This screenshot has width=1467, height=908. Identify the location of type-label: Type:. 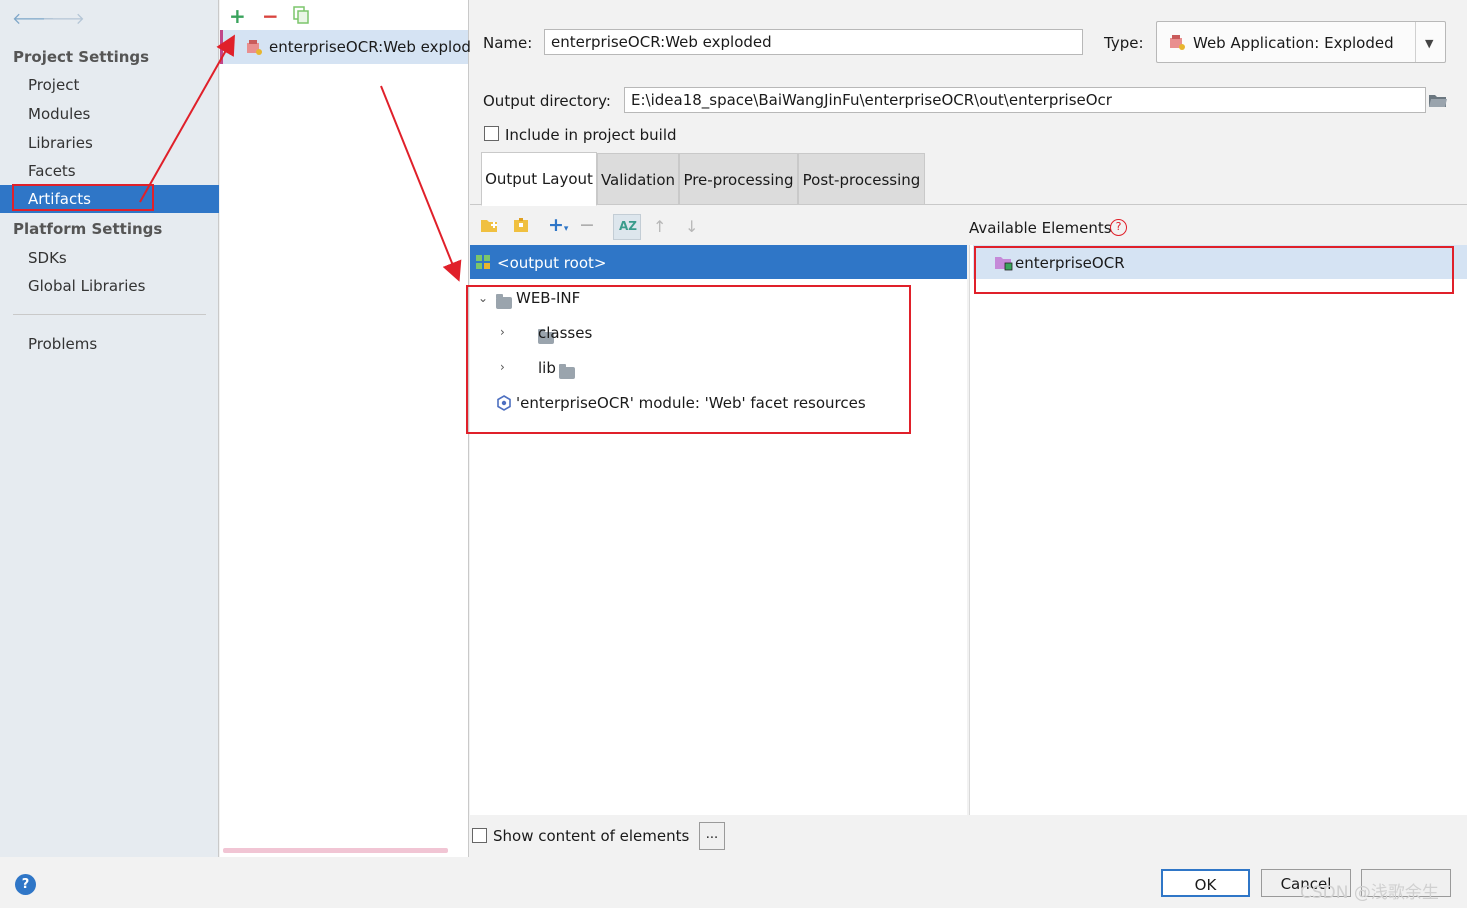
(1124, 43).